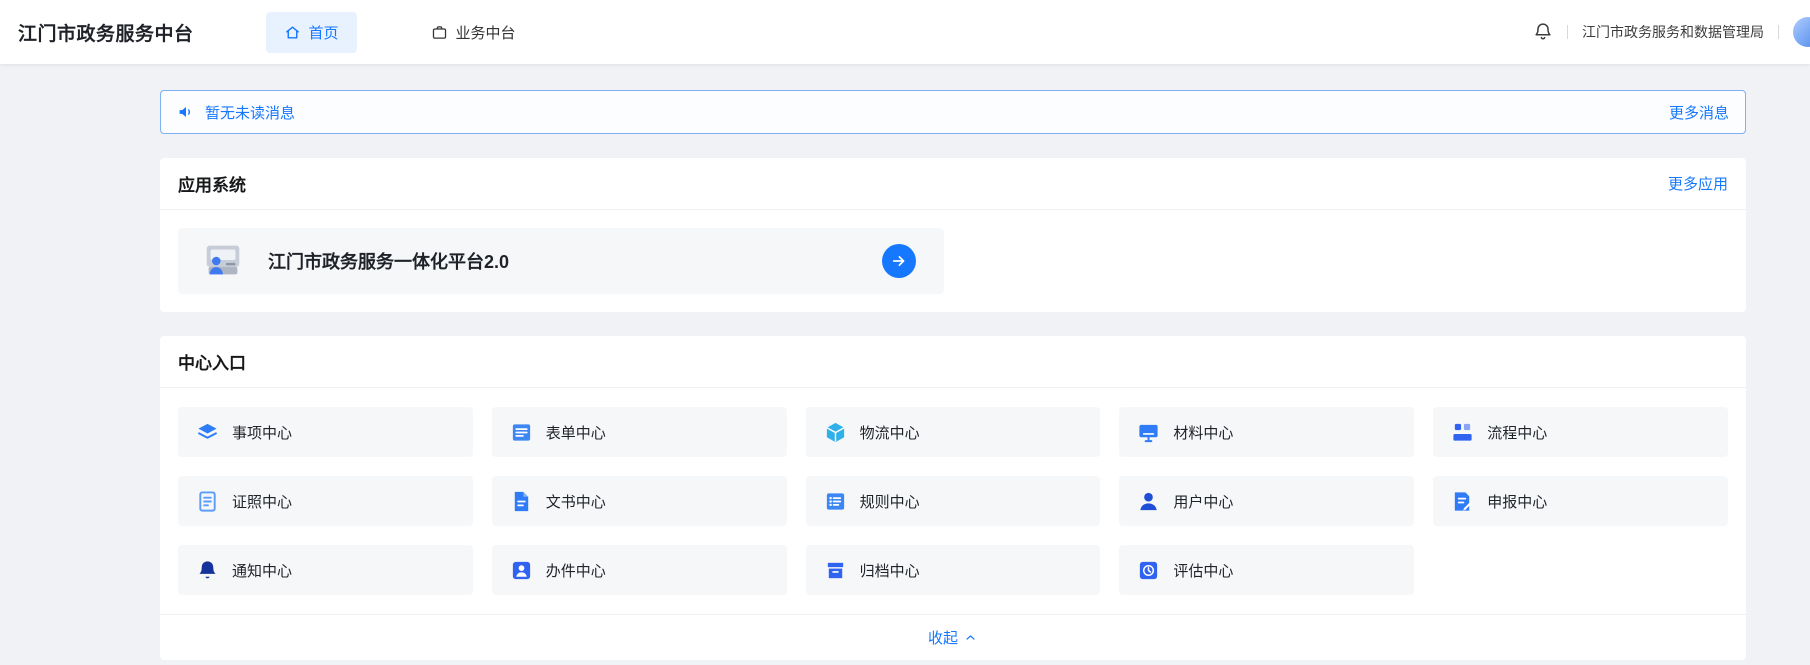  I want to click on center-tile: 流程中心, so click(1580, 432).